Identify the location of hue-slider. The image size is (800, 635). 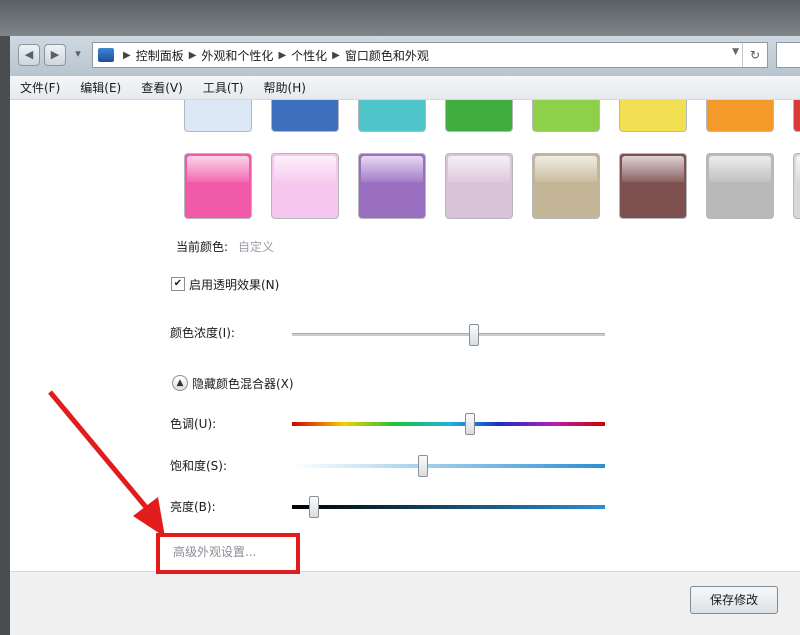
(470, 424).